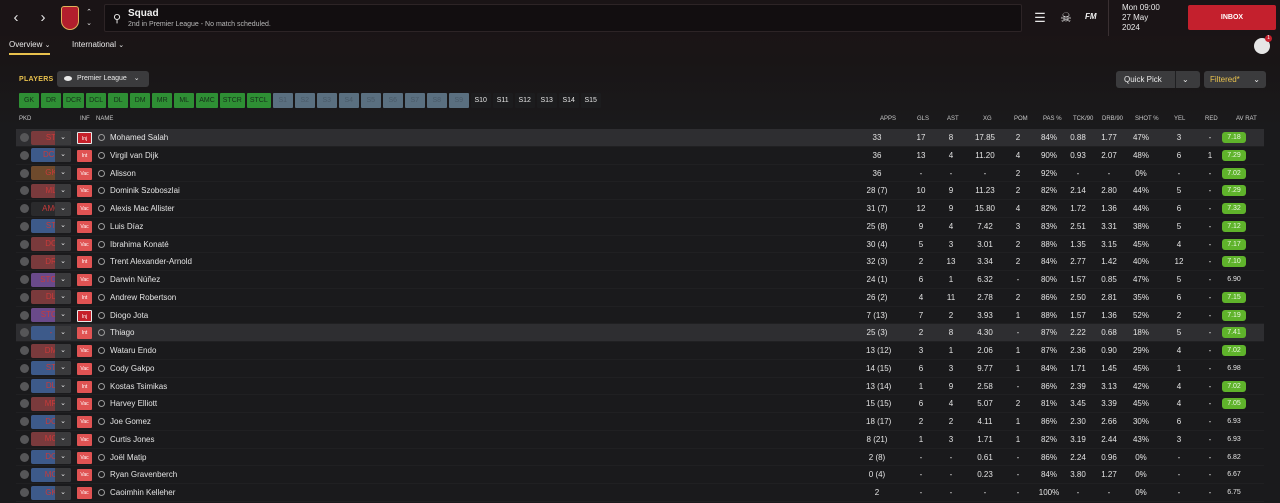 This screenshot has height=503, width=1280. Describe the element at coordinates (1091, 16) in the screenshot. I see `fm-logo: FM` at that location.